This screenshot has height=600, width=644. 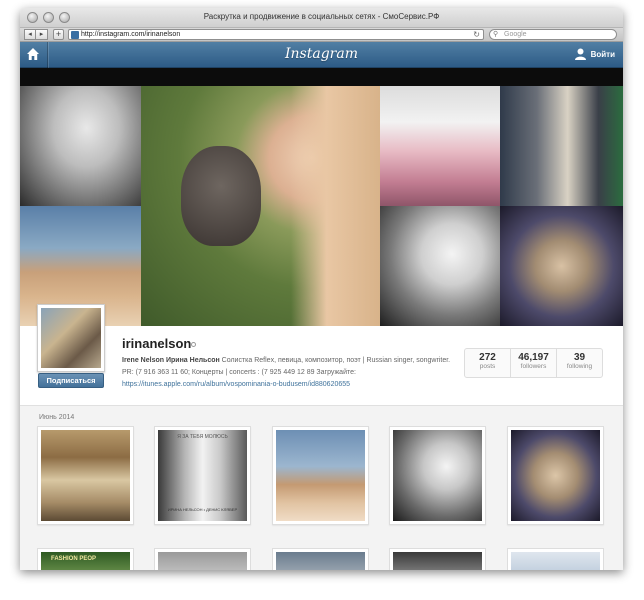 What do you see at coordinates (440, 146) in the screenshot?
I see `cover-photo-pink-dress` at bounding box center [440, 146].